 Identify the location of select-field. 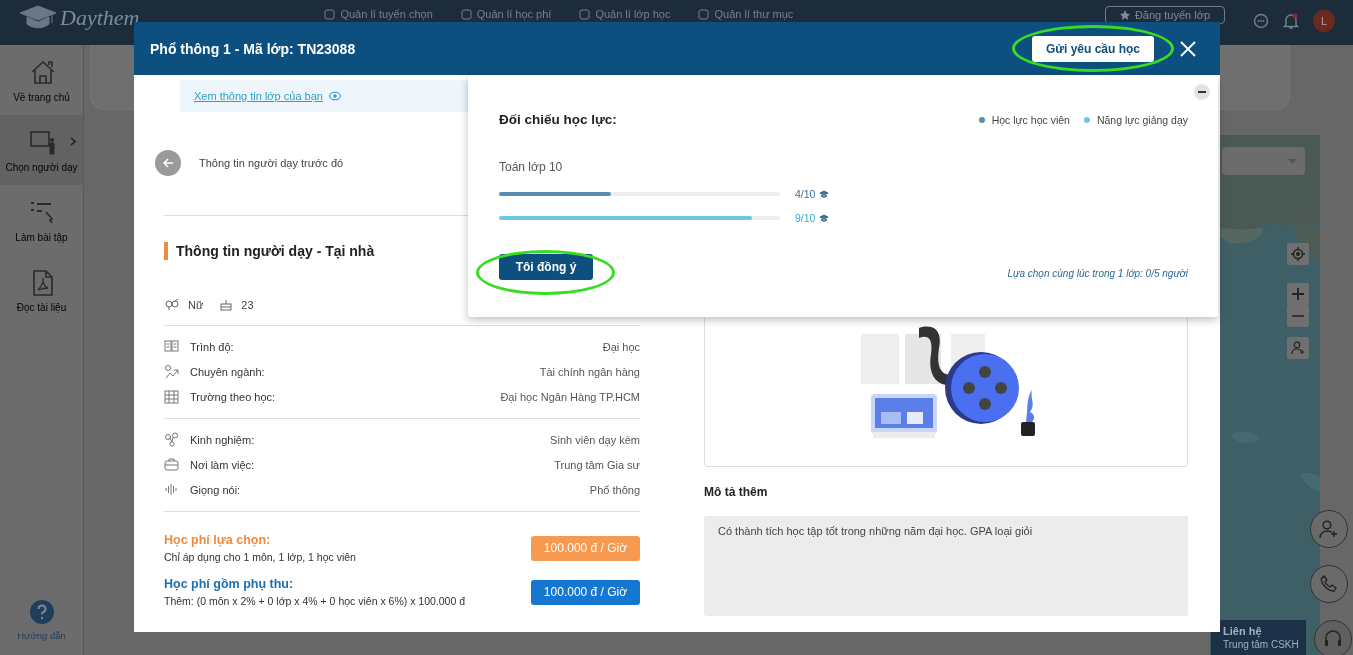
(1263, 161).